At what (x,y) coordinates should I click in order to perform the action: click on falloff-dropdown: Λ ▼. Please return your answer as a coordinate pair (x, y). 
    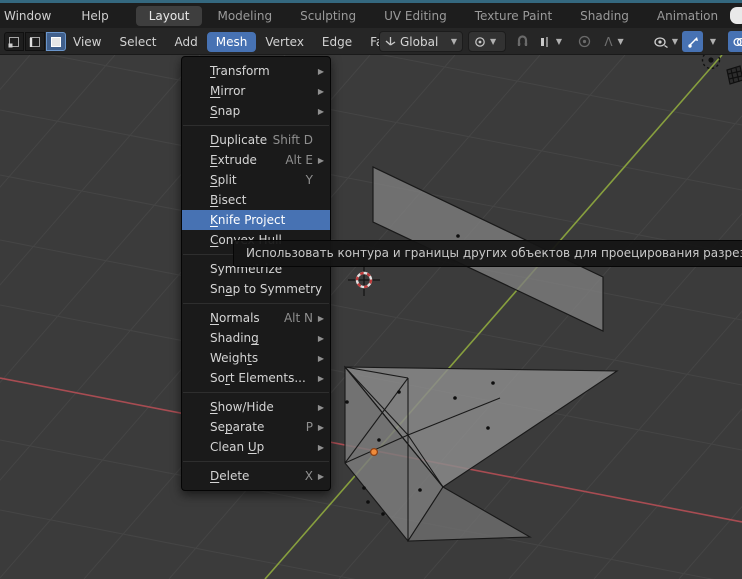
    Looking at the image, I should click on (614, 41).